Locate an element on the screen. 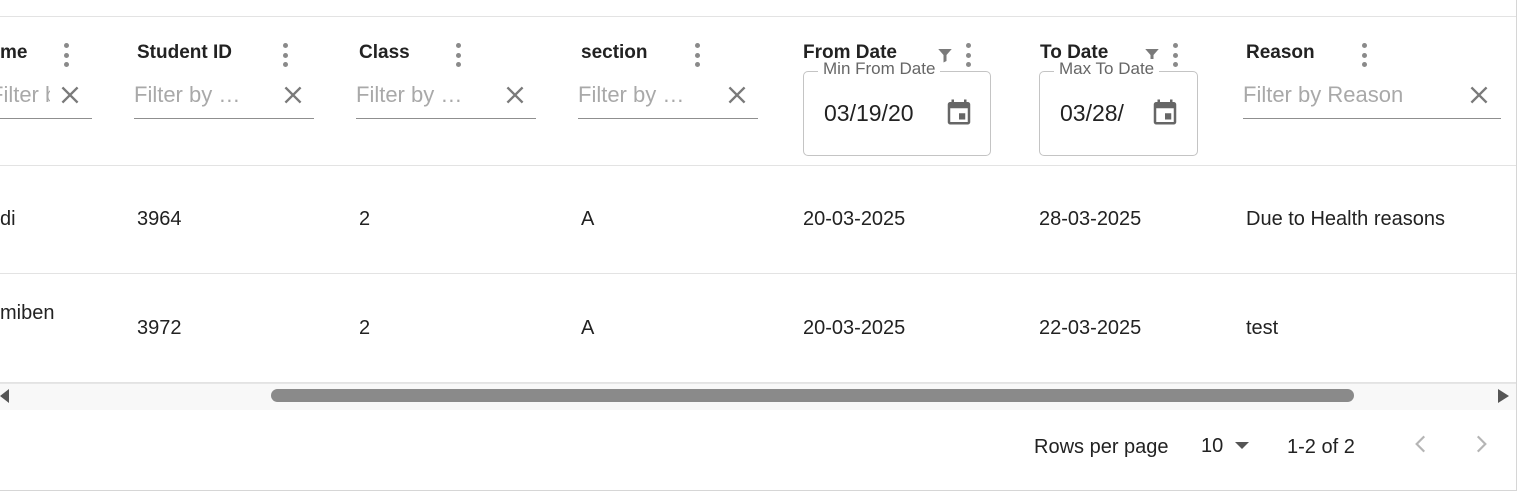 The image size is (1533, 492). min-from-date-label: Min From Date is located at coordinates (879, 69).